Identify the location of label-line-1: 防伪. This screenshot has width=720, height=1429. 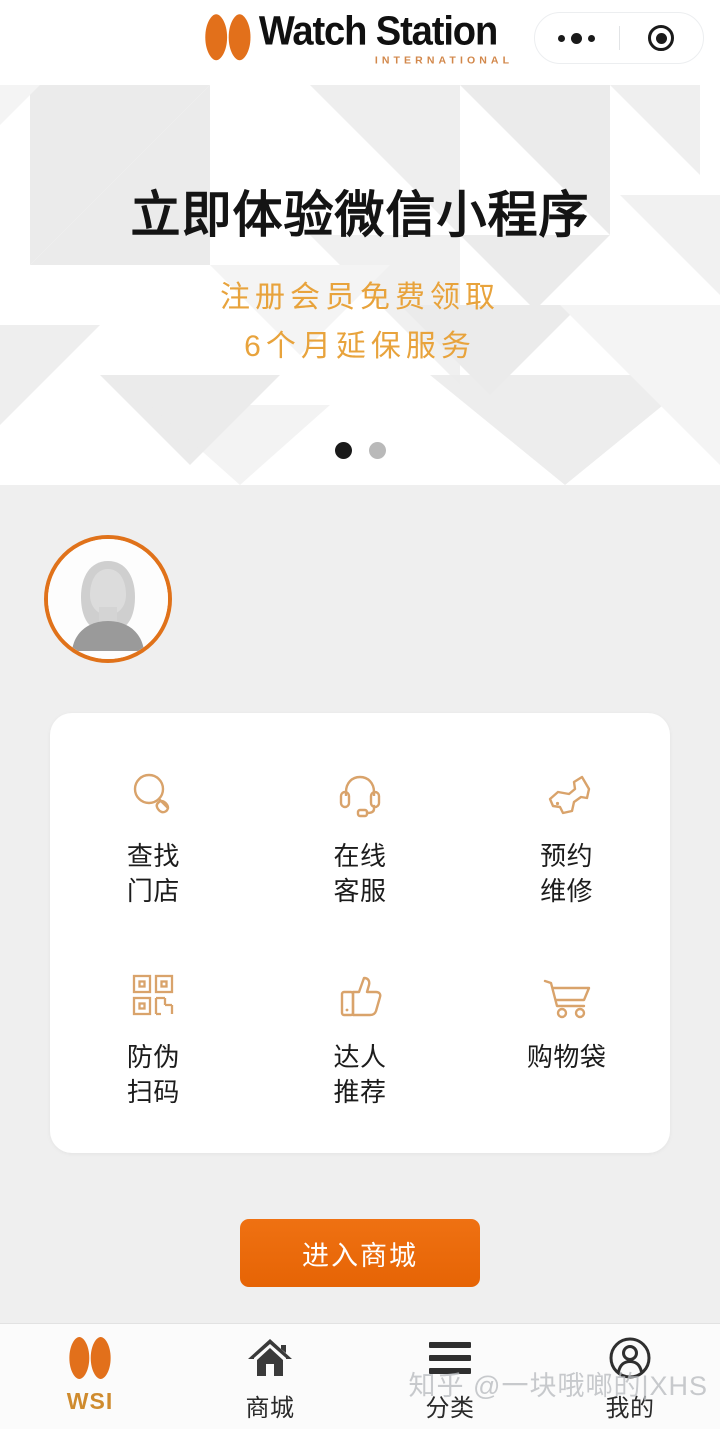
(153, 1057).